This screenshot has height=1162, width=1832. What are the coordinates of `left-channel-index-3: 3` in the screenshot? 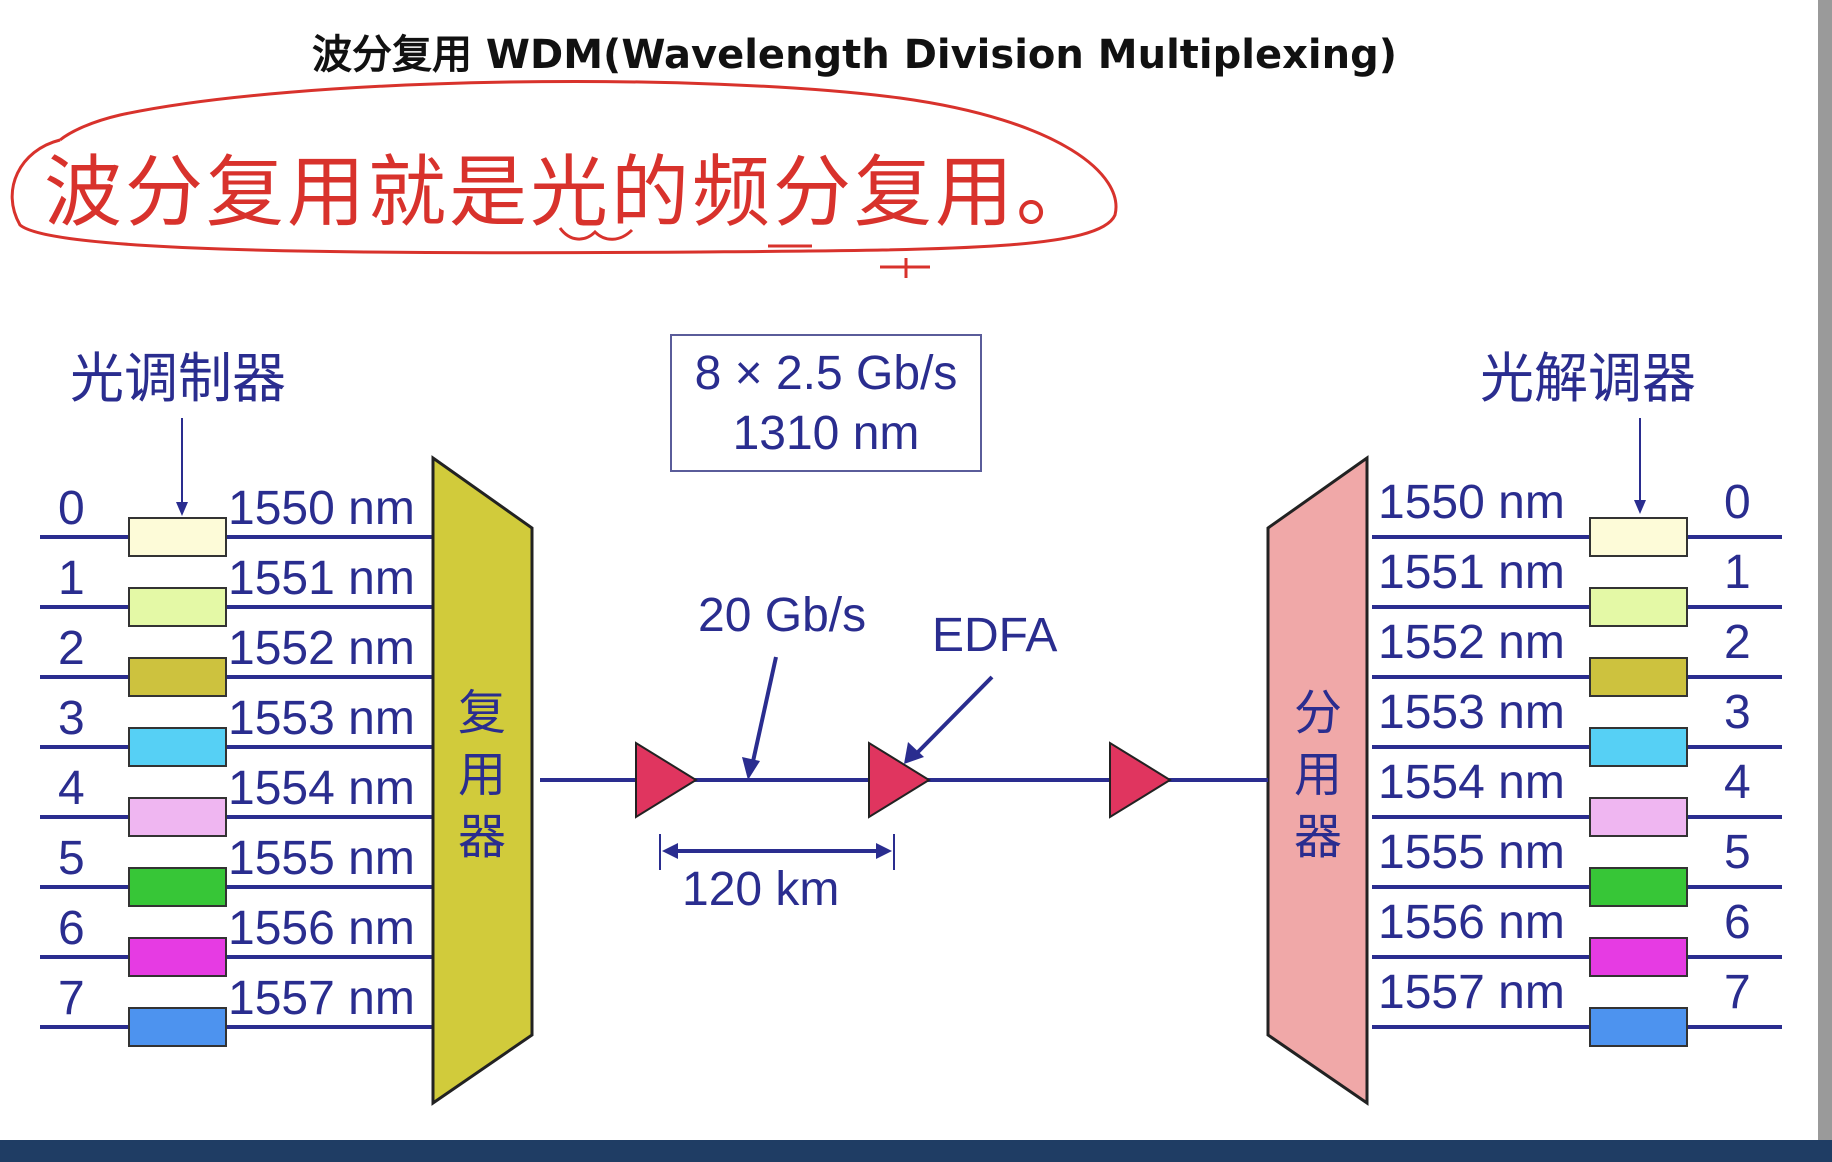 It's located at (71, 718).